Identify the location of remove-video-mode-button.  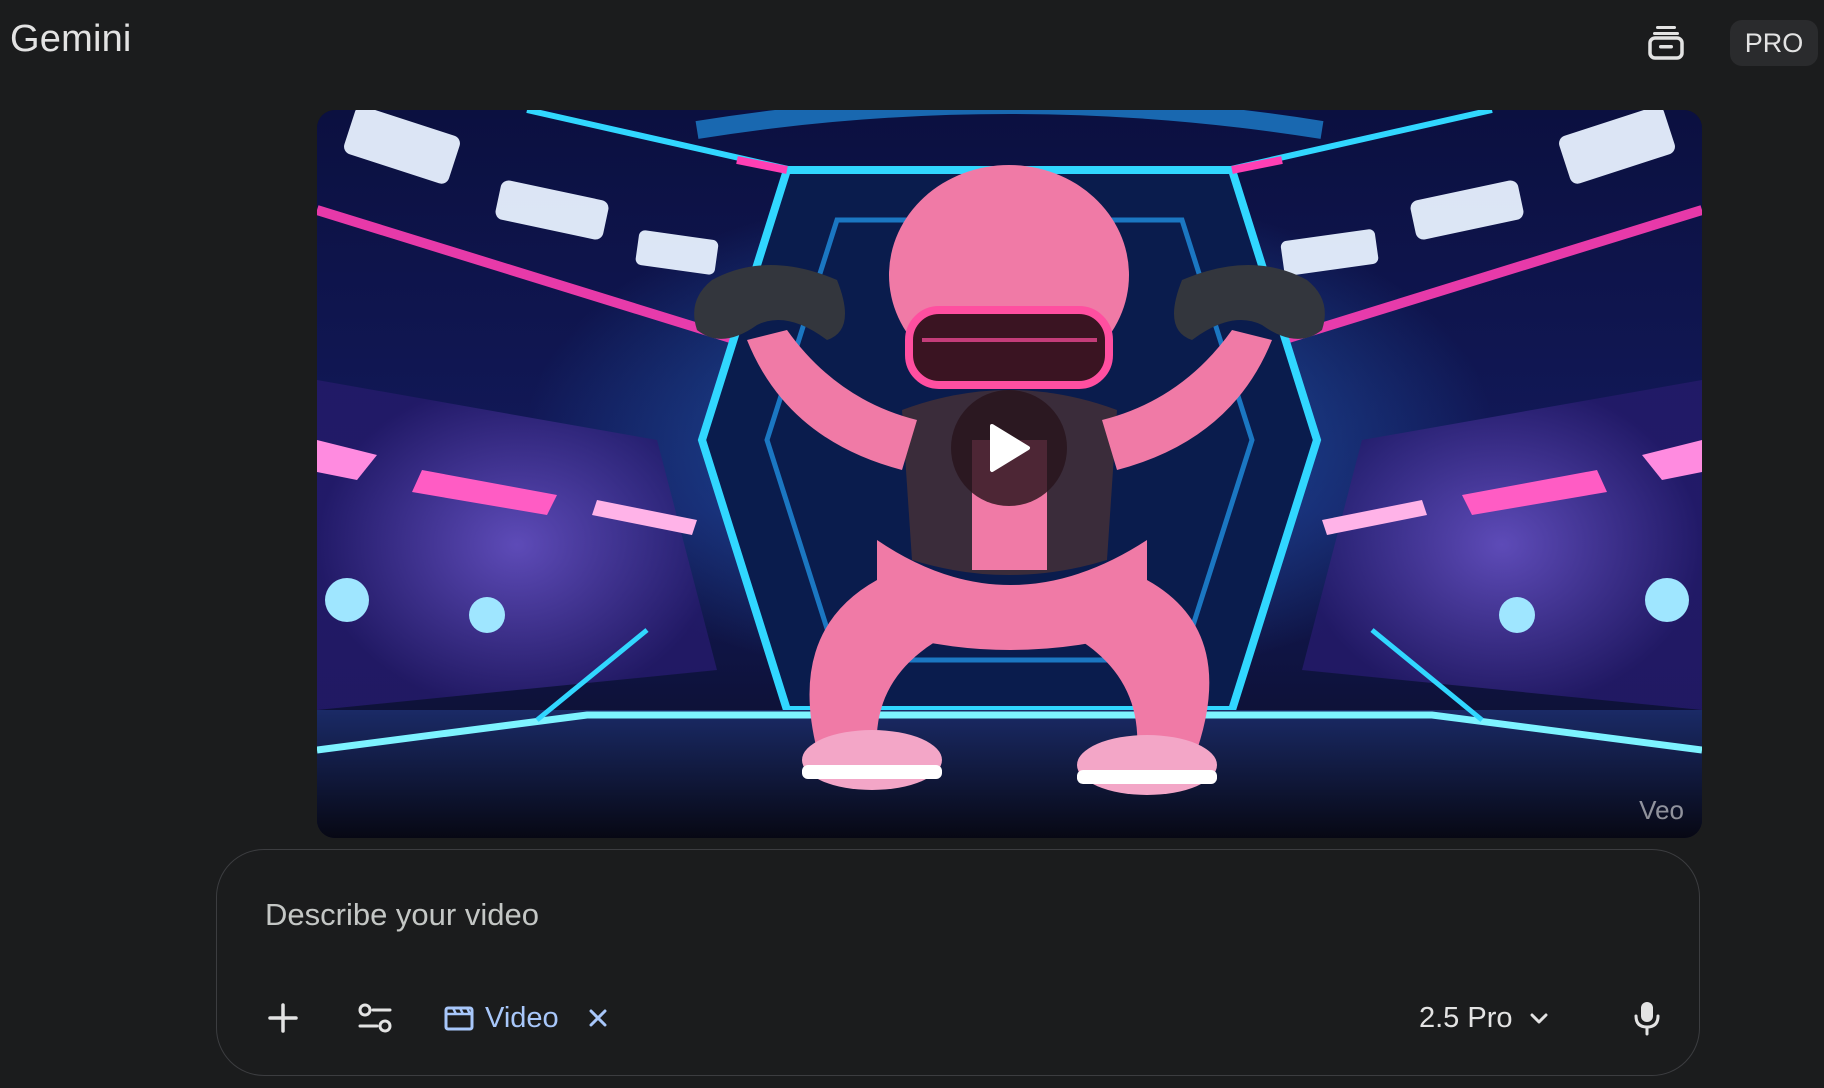
(598, 1018).